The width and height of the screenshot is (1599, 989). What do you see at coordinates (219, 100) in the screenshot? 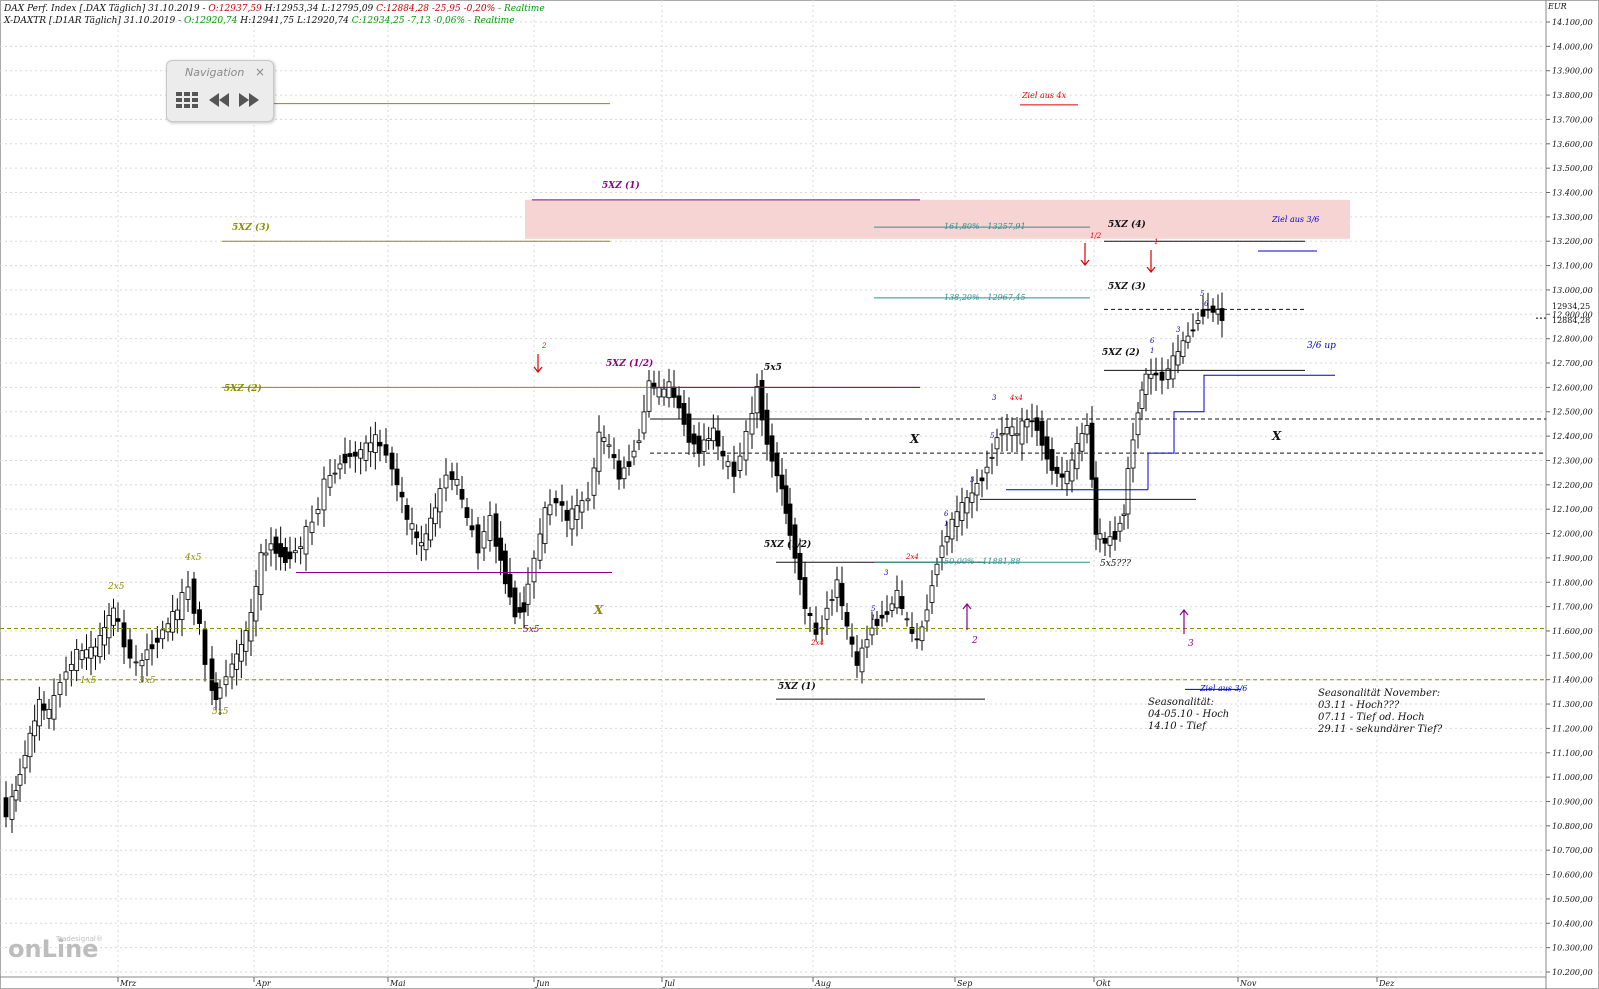
I see `rewind-icon` at bounding box center [219, 100].